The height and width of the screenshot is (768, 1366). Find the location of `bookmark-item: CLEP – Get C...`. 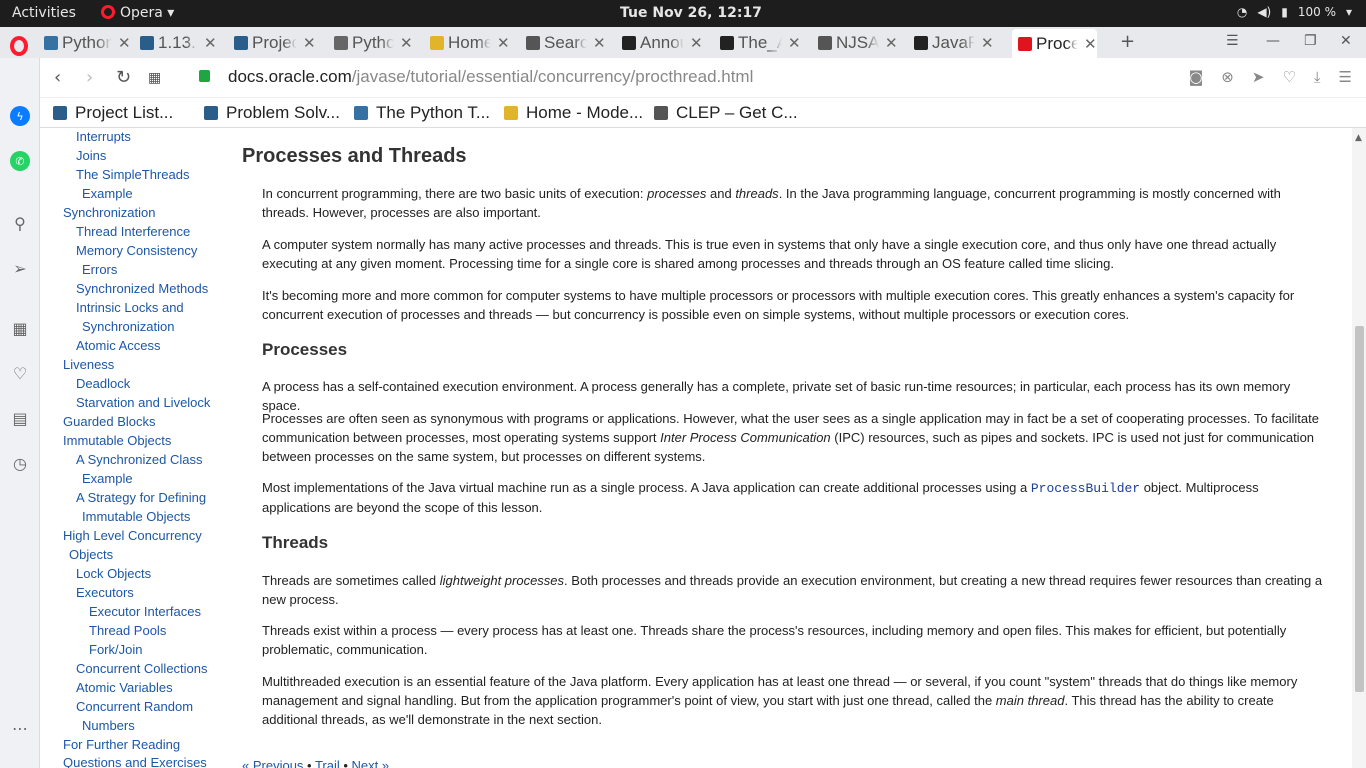

bookmark-item: CLEP – Get C... is located at coordinates (726, 113).